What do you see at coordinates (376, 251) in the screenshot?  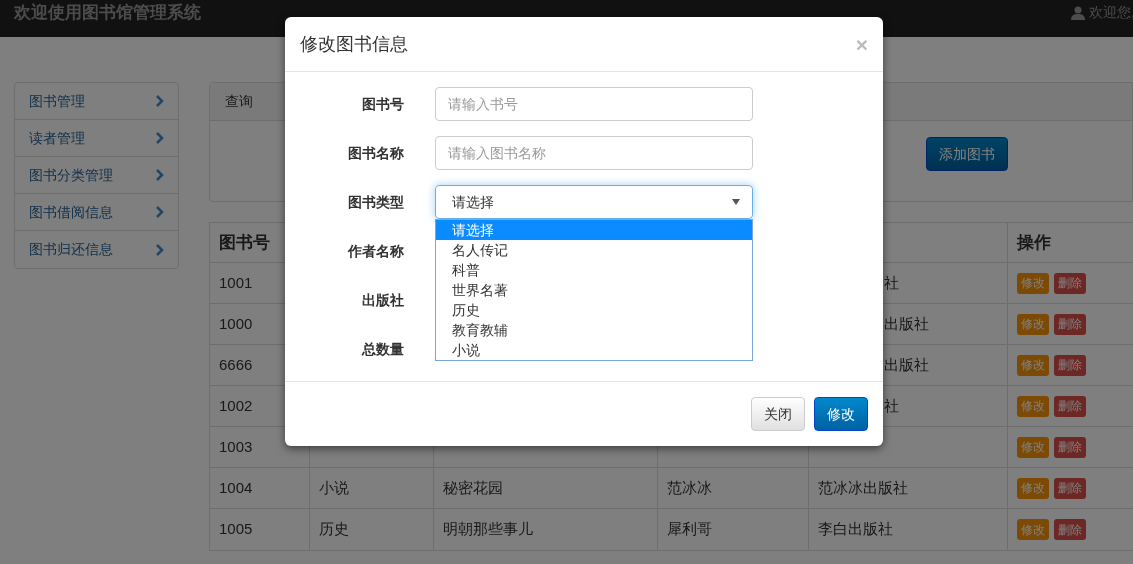 I see `field-label: 作者名称` at bounding box center [376, 251].